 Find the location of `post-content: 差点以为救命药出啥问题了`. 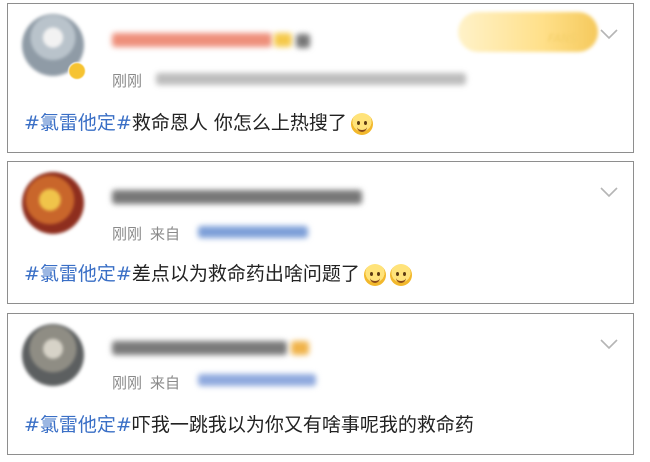

post-content: 差点以为救命药出啥问题了 is located at coordinates (245, 274).